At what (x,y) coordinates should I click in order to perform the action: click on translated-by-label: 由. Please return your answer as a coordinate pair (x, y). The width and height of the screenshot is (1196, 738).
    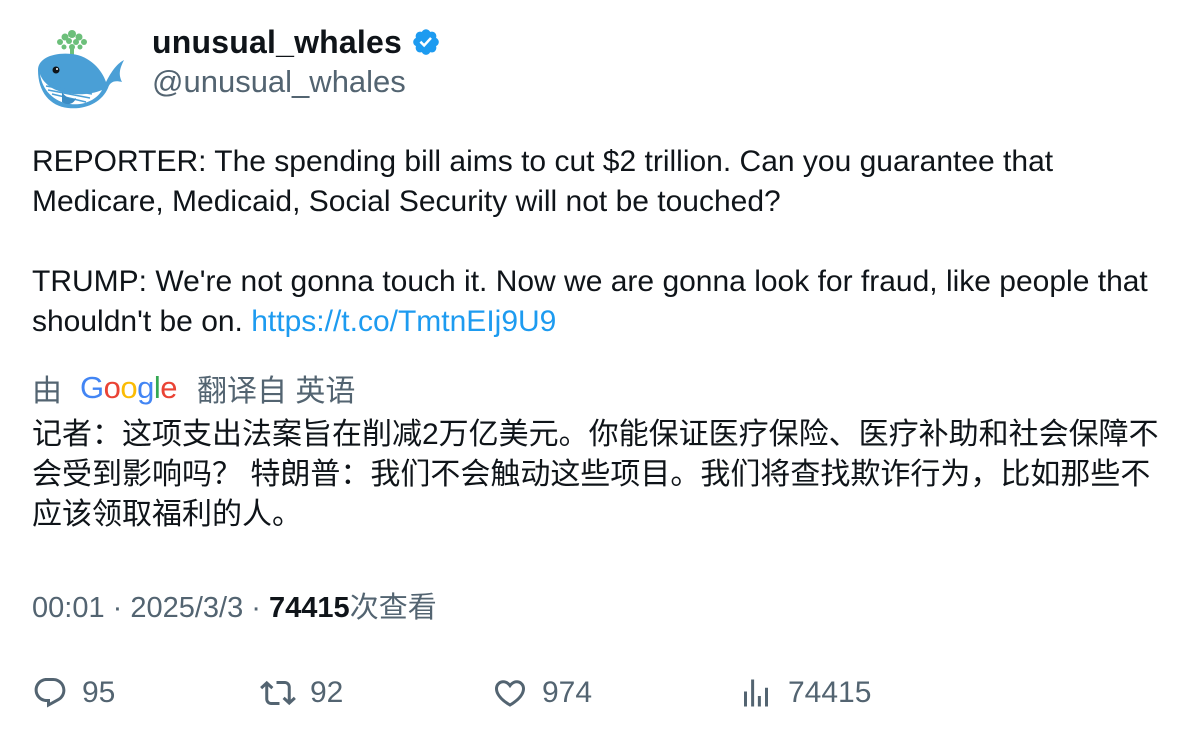
    Looking at the image, I should click on (47, 391).